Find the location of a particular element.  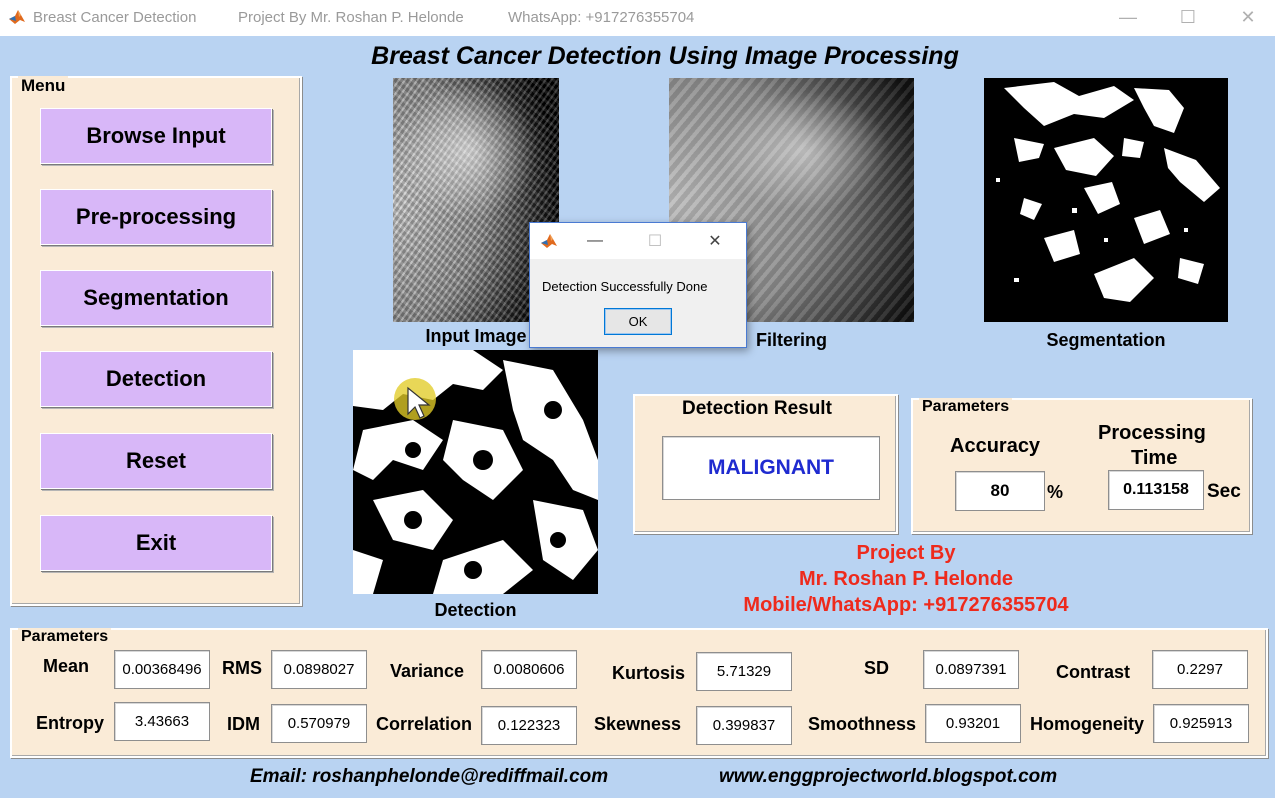

window-author-text: Project By Mr. Roshan P. Helonde is located at coordinates (351, 17).